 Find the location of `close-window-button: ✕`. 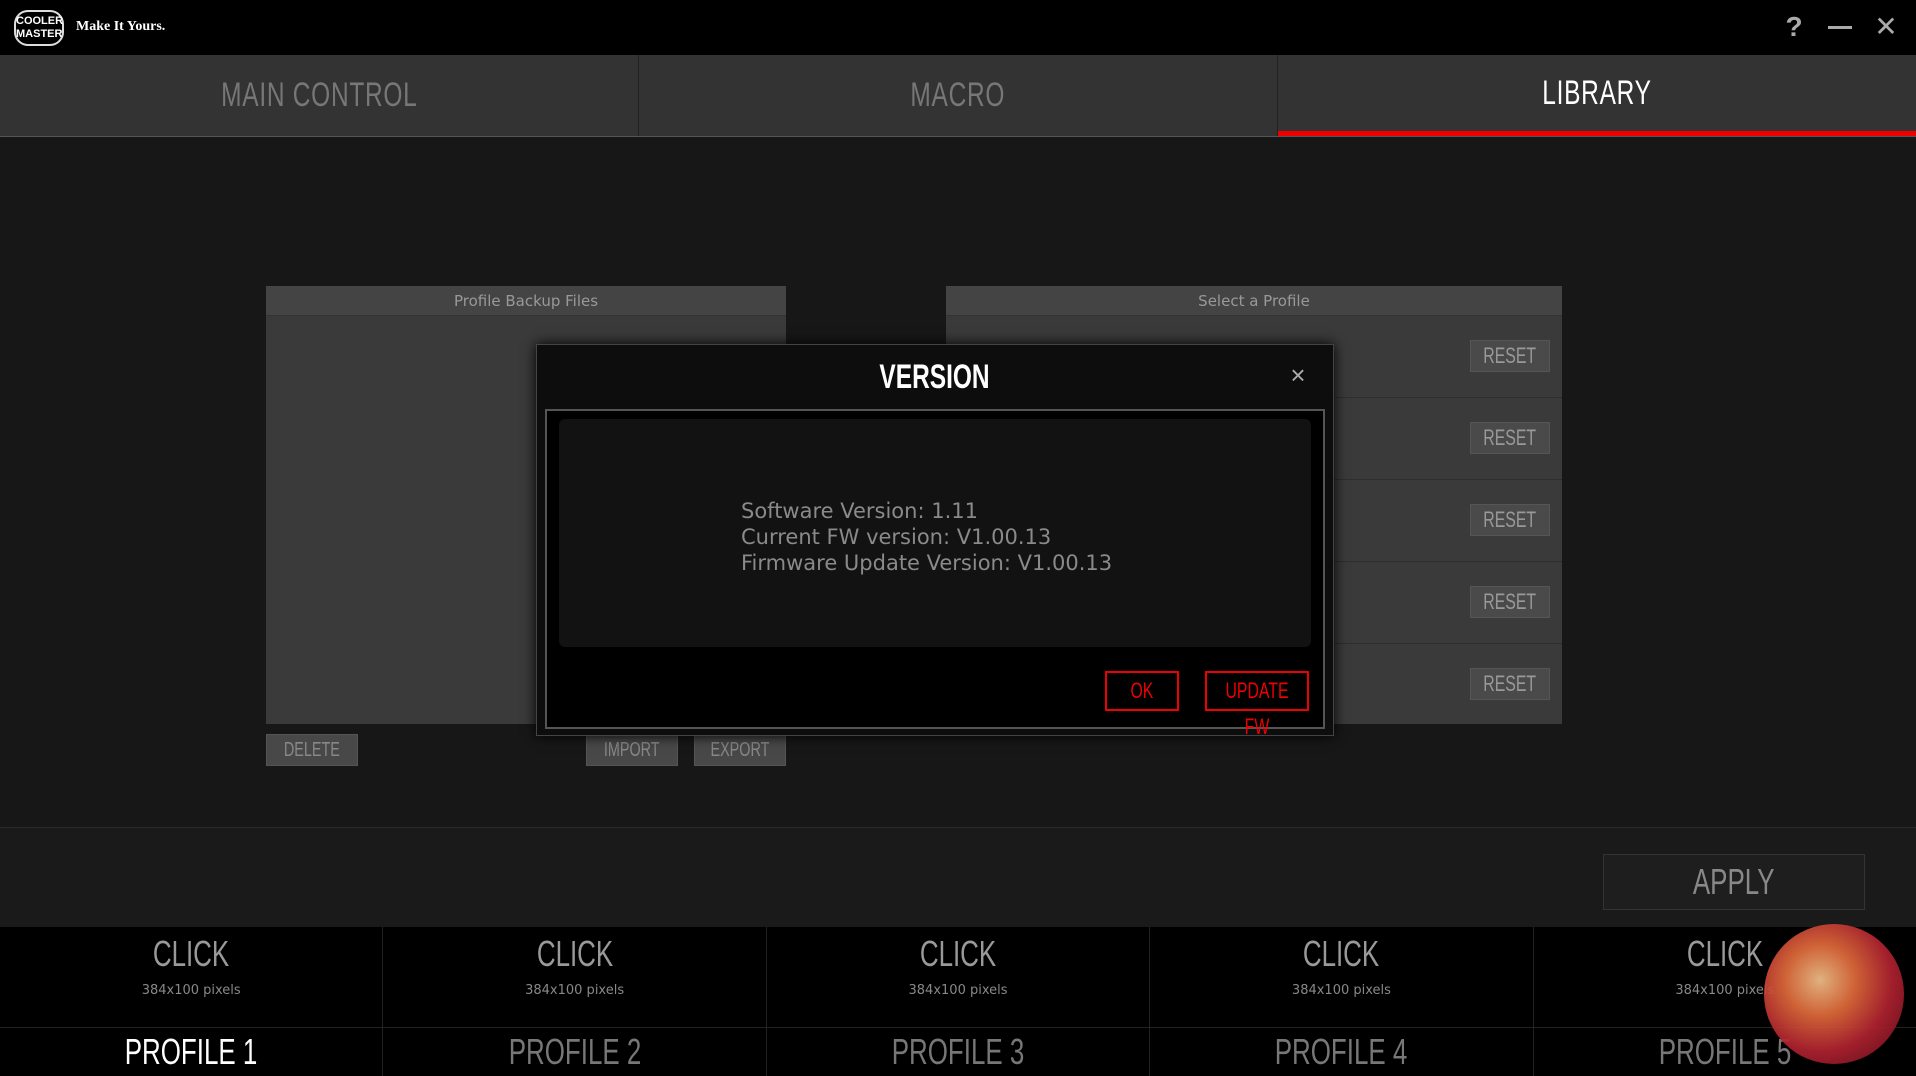

close-window-button: ✕ is located at coordinates (1886, 27).